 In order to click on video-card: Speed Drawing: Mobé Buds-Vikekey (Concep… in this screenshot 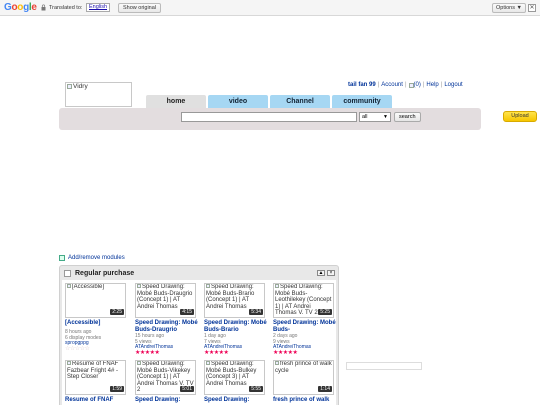, I will do `click(167, 382)`.